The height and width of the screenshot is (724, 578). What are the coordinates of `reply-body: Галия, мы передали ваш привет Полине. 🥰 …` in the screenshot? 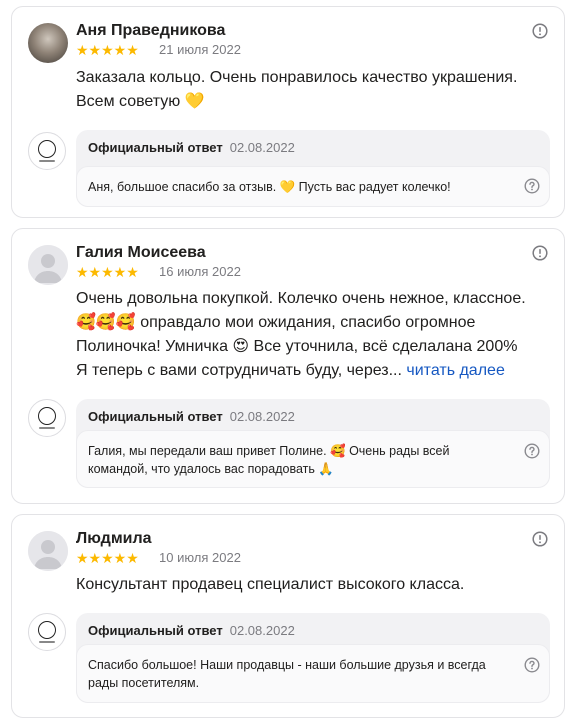 It's located at (313, 459).